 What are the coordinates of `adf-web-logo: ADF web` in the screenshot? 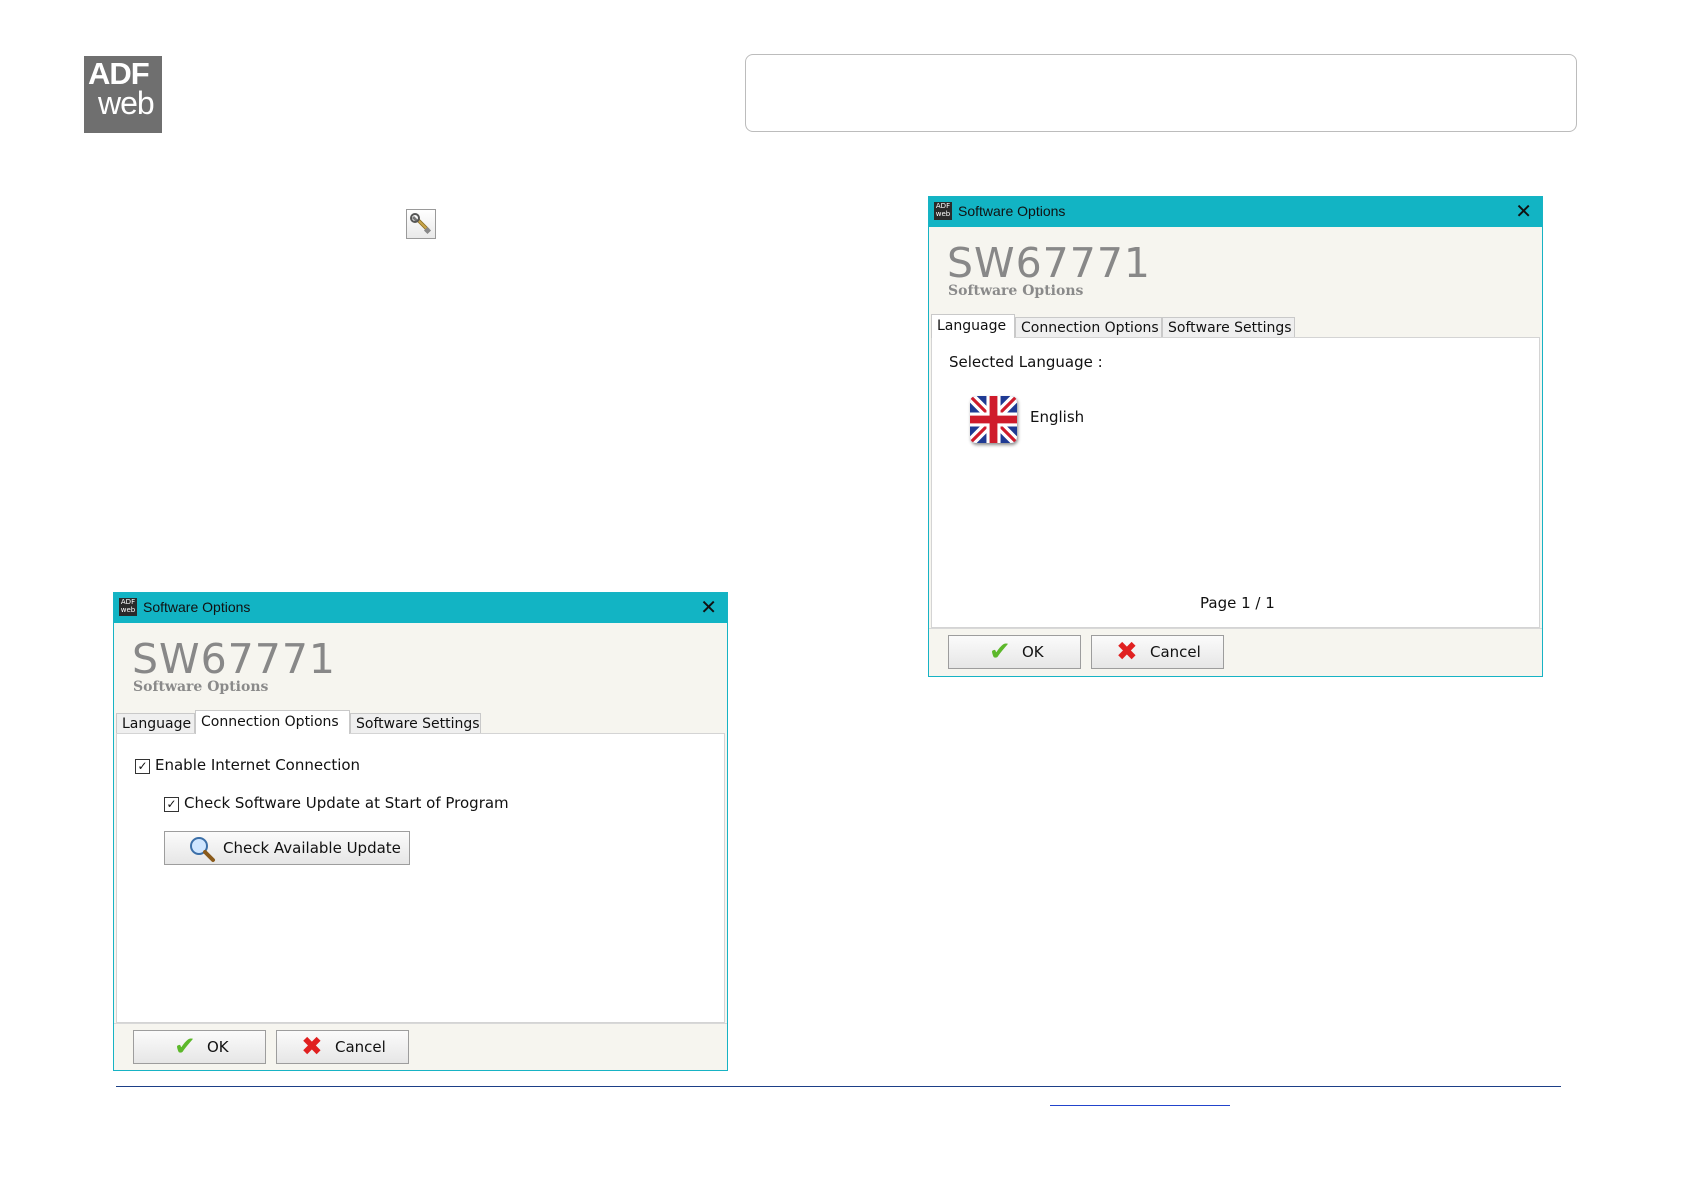 It's located at (123, 94).